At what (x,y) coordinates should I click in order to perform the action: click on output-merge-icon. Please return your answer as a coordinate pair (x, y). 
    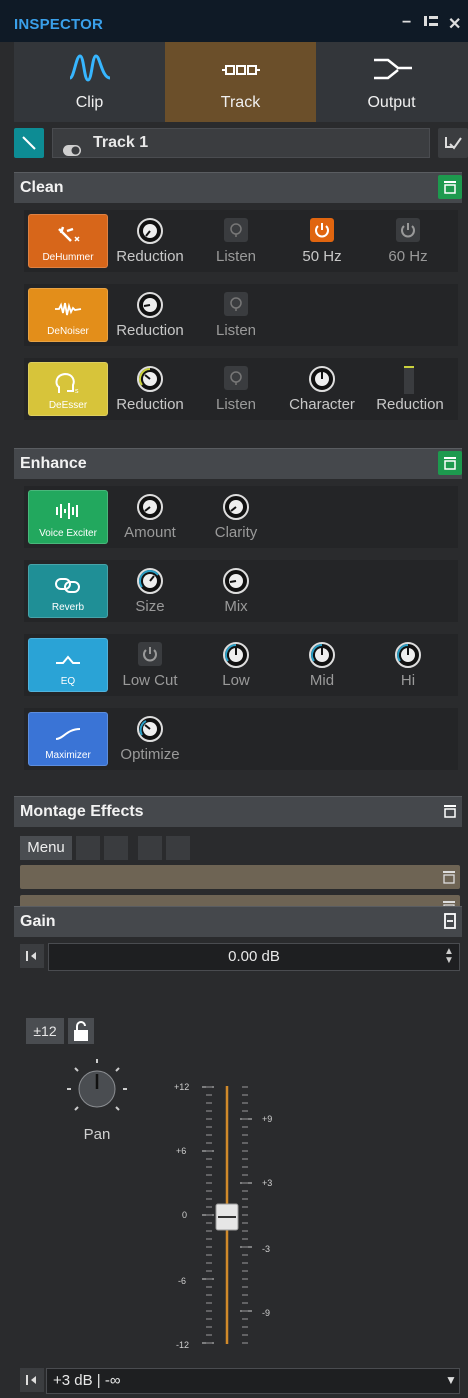
    Looking at the image, I should click on (392, 69).